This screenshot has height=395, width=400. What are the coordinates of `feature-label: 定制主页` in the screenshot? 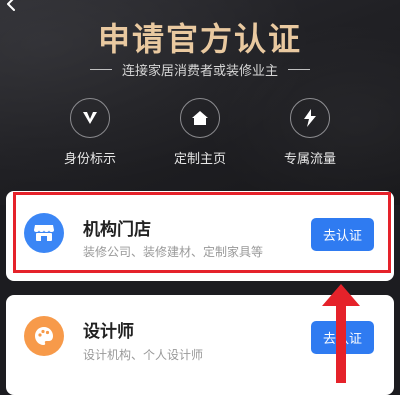 It's located at (199, 159).